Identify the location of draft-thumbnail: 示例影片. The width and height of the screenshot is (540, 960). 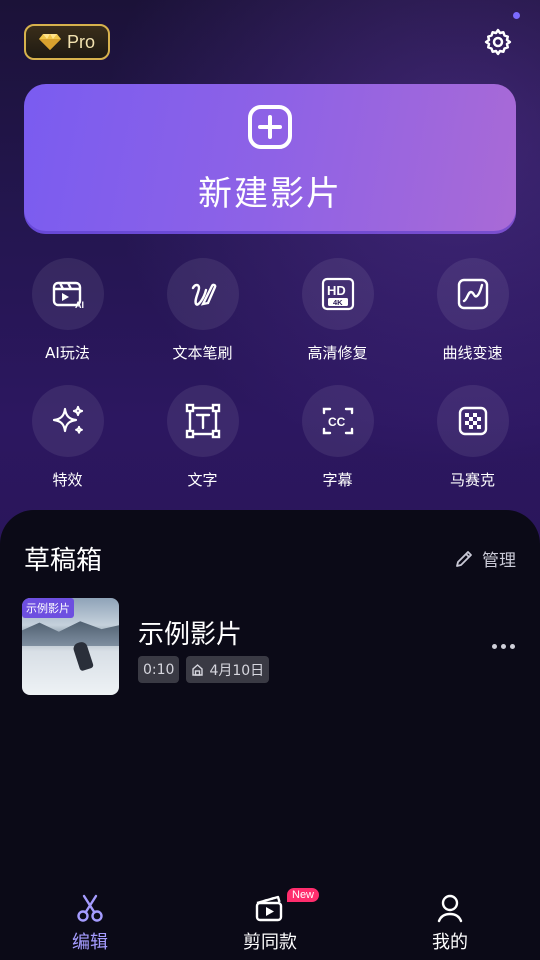
(70, 646).